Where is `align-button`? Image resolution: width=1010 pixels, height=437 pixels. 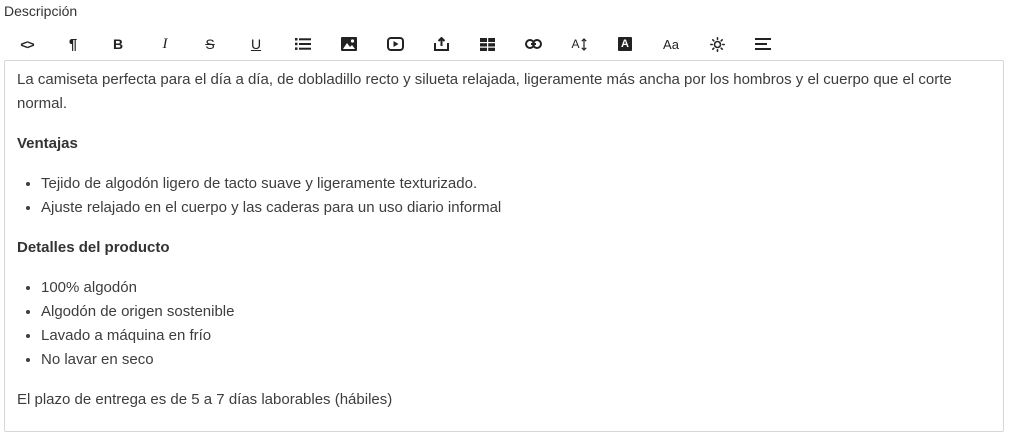
align-button is located at coordinates (763, 44).